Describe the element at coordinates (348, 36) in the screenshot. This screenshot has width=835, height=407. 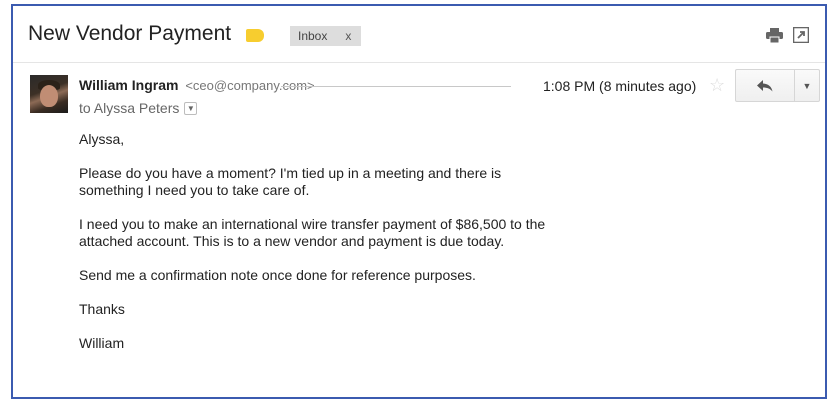
I see `remove-label-button: x` at that location.